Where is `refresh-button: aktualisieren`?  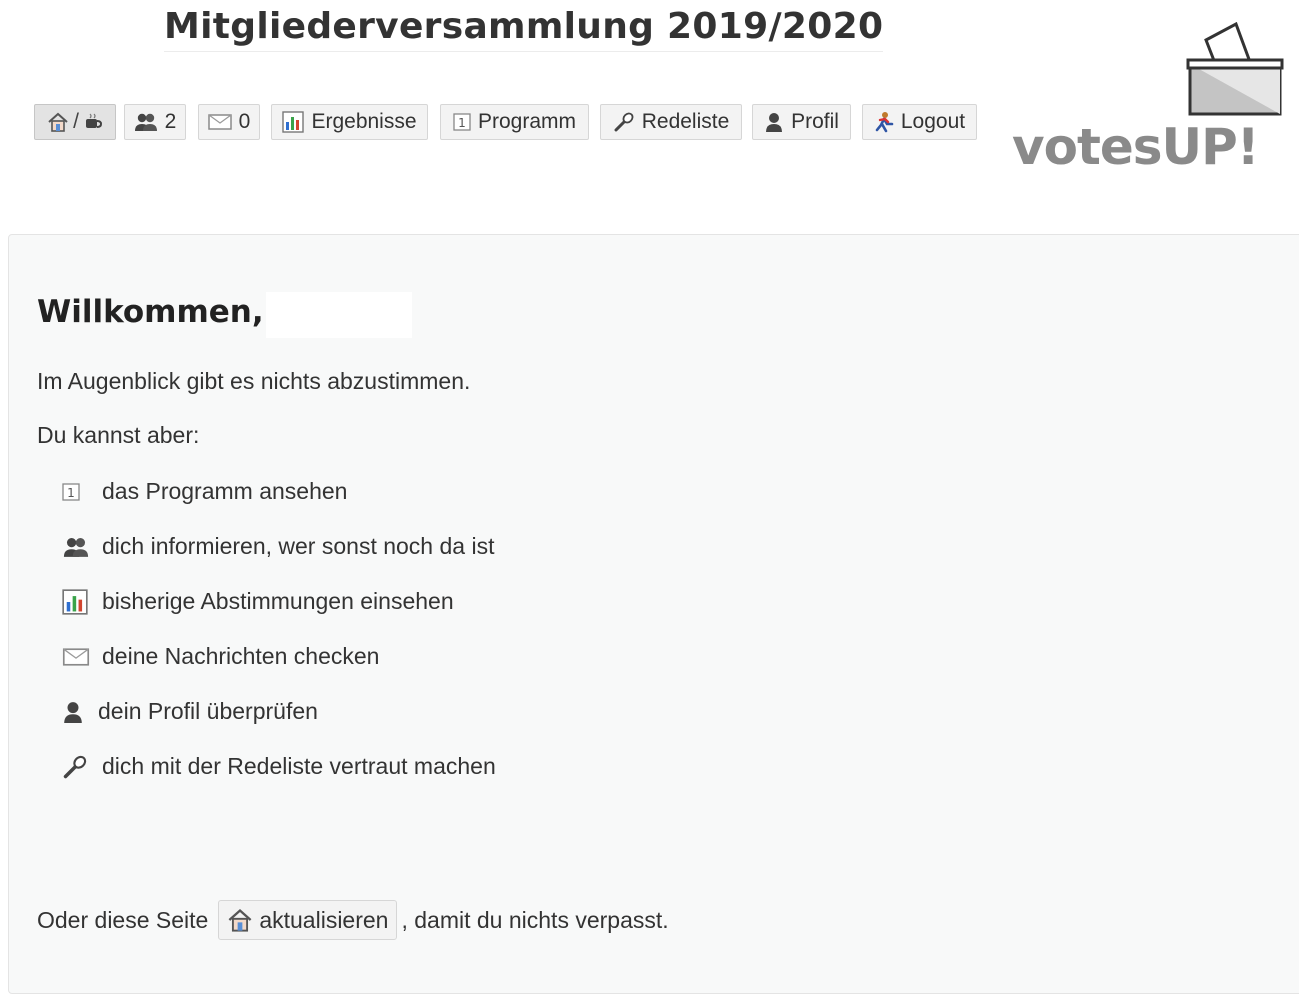
refresh-button: aktualisieren is located at coordinates (308, 920).